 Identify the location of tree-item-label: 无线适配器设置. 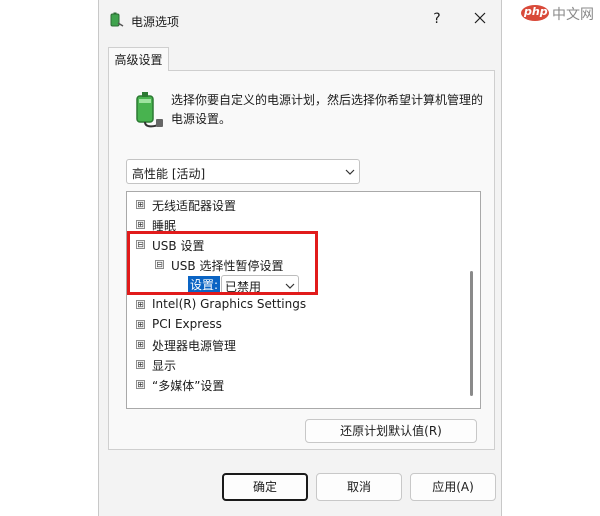
(194, 206).